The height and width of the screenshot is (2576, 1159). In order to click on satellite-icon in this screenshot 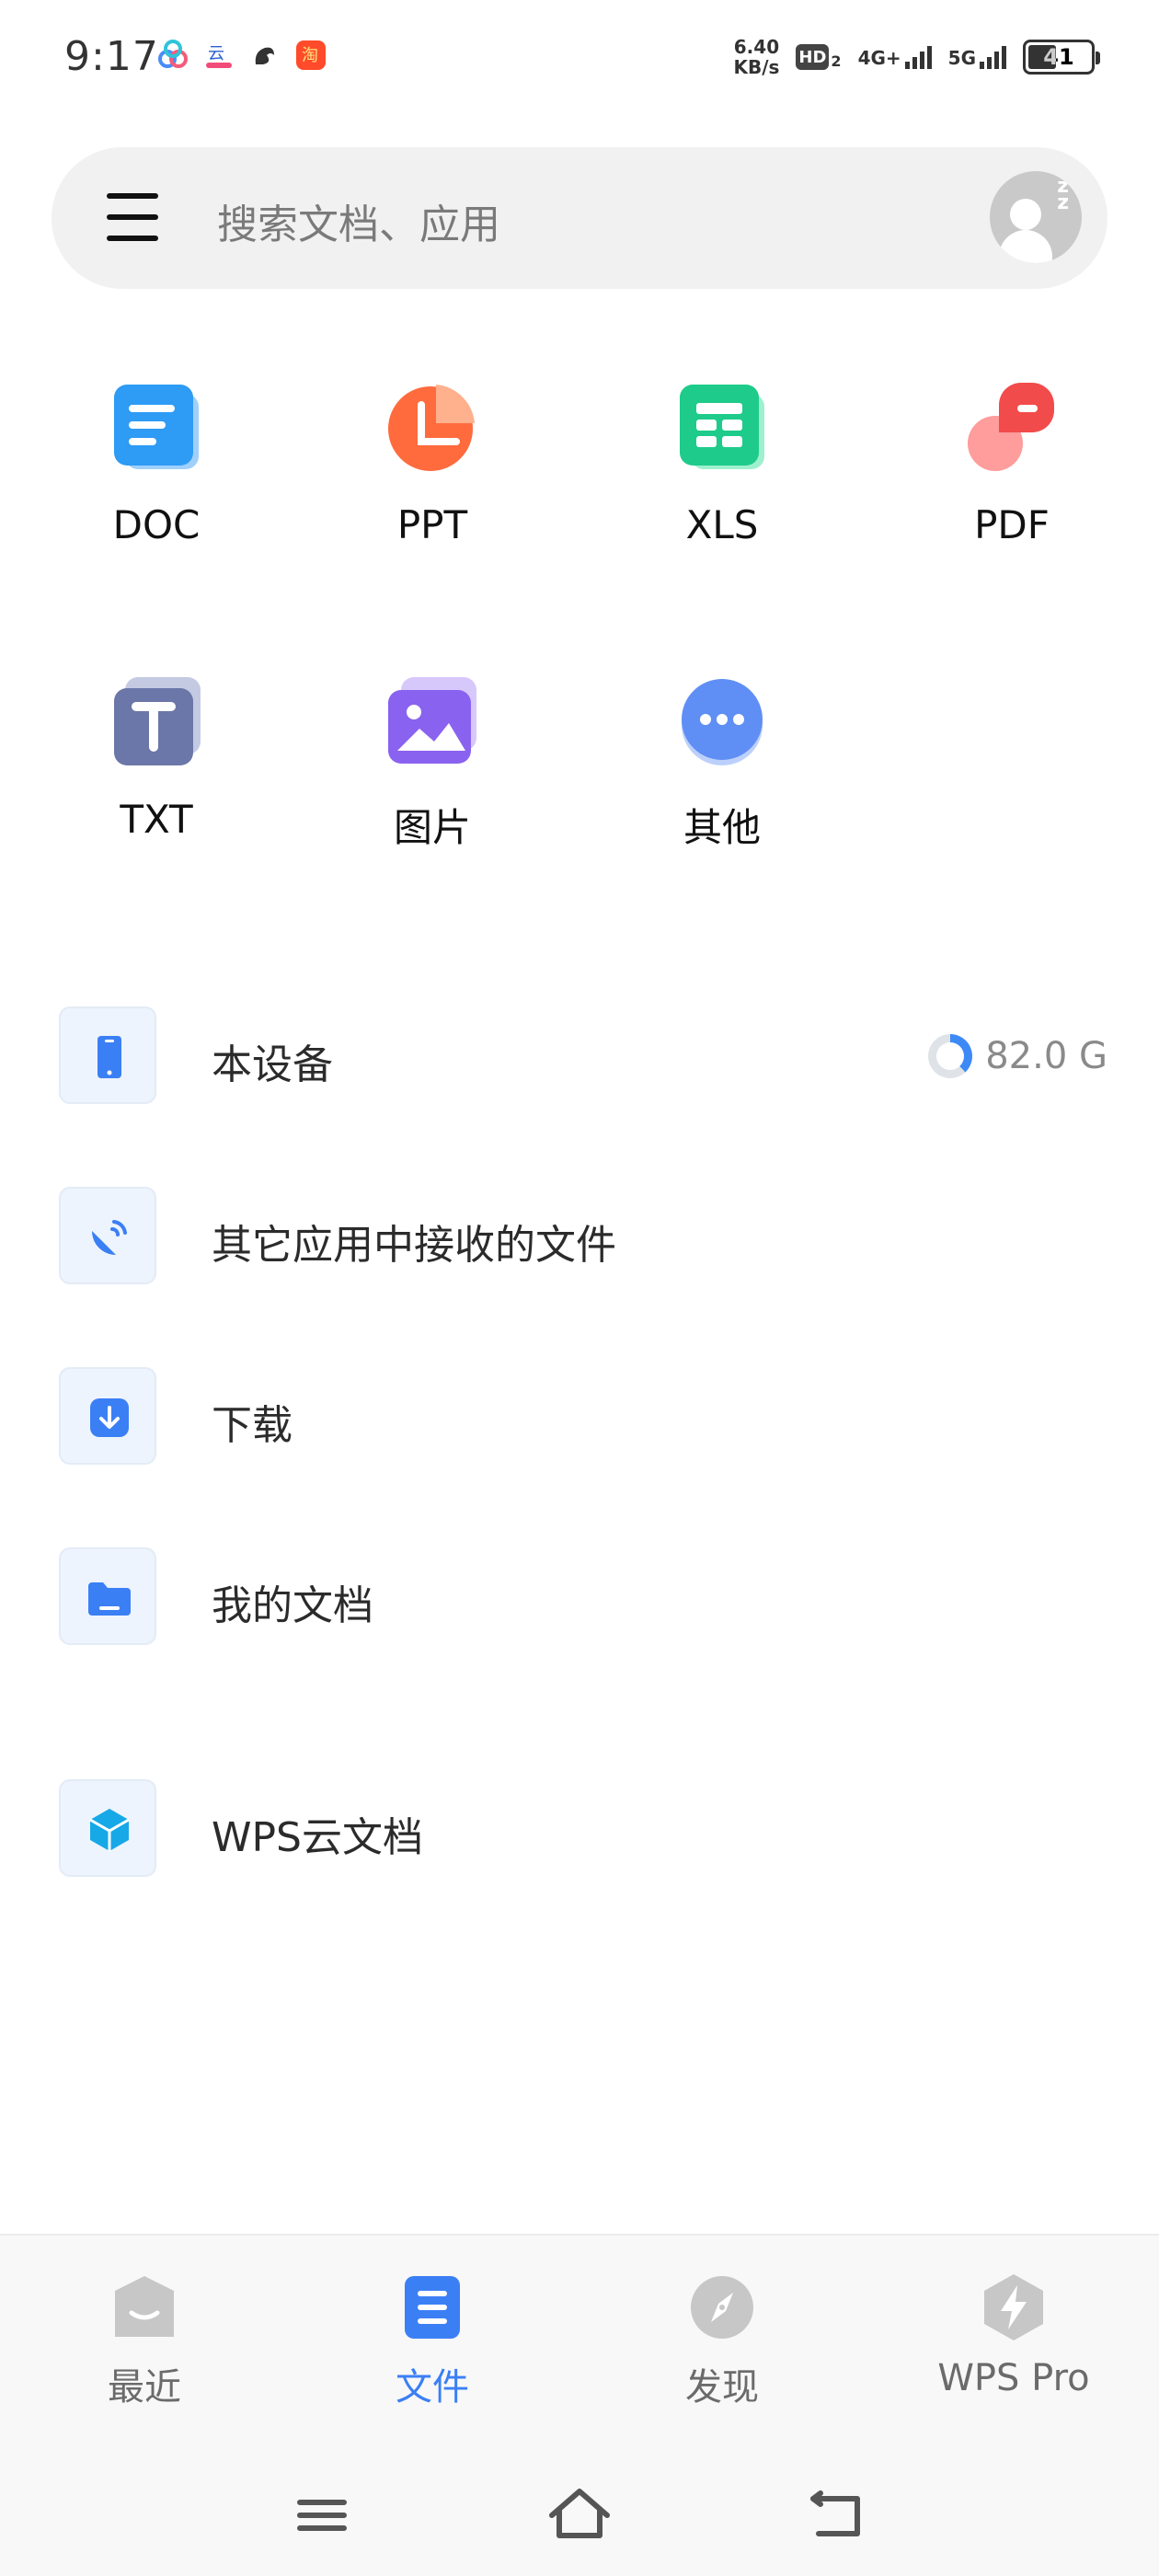, I will do `click(109, 1237)`.